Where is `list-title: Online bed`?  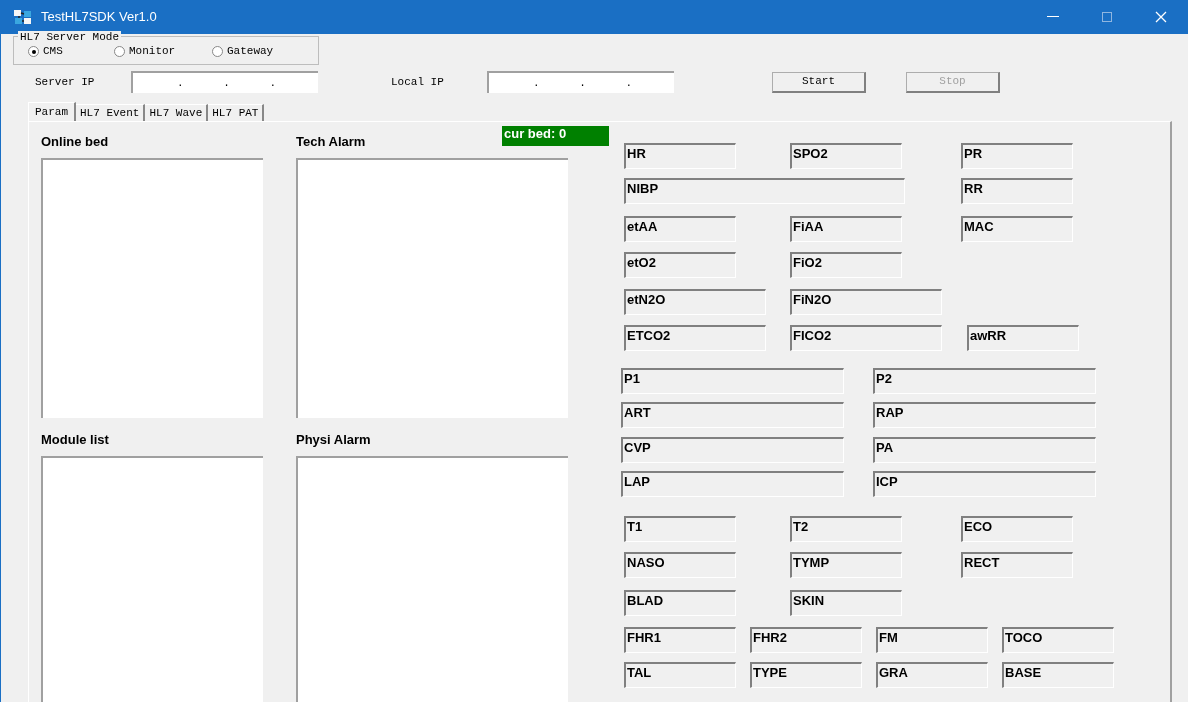
list-title: Online bed is located at coordinates (75, 142).